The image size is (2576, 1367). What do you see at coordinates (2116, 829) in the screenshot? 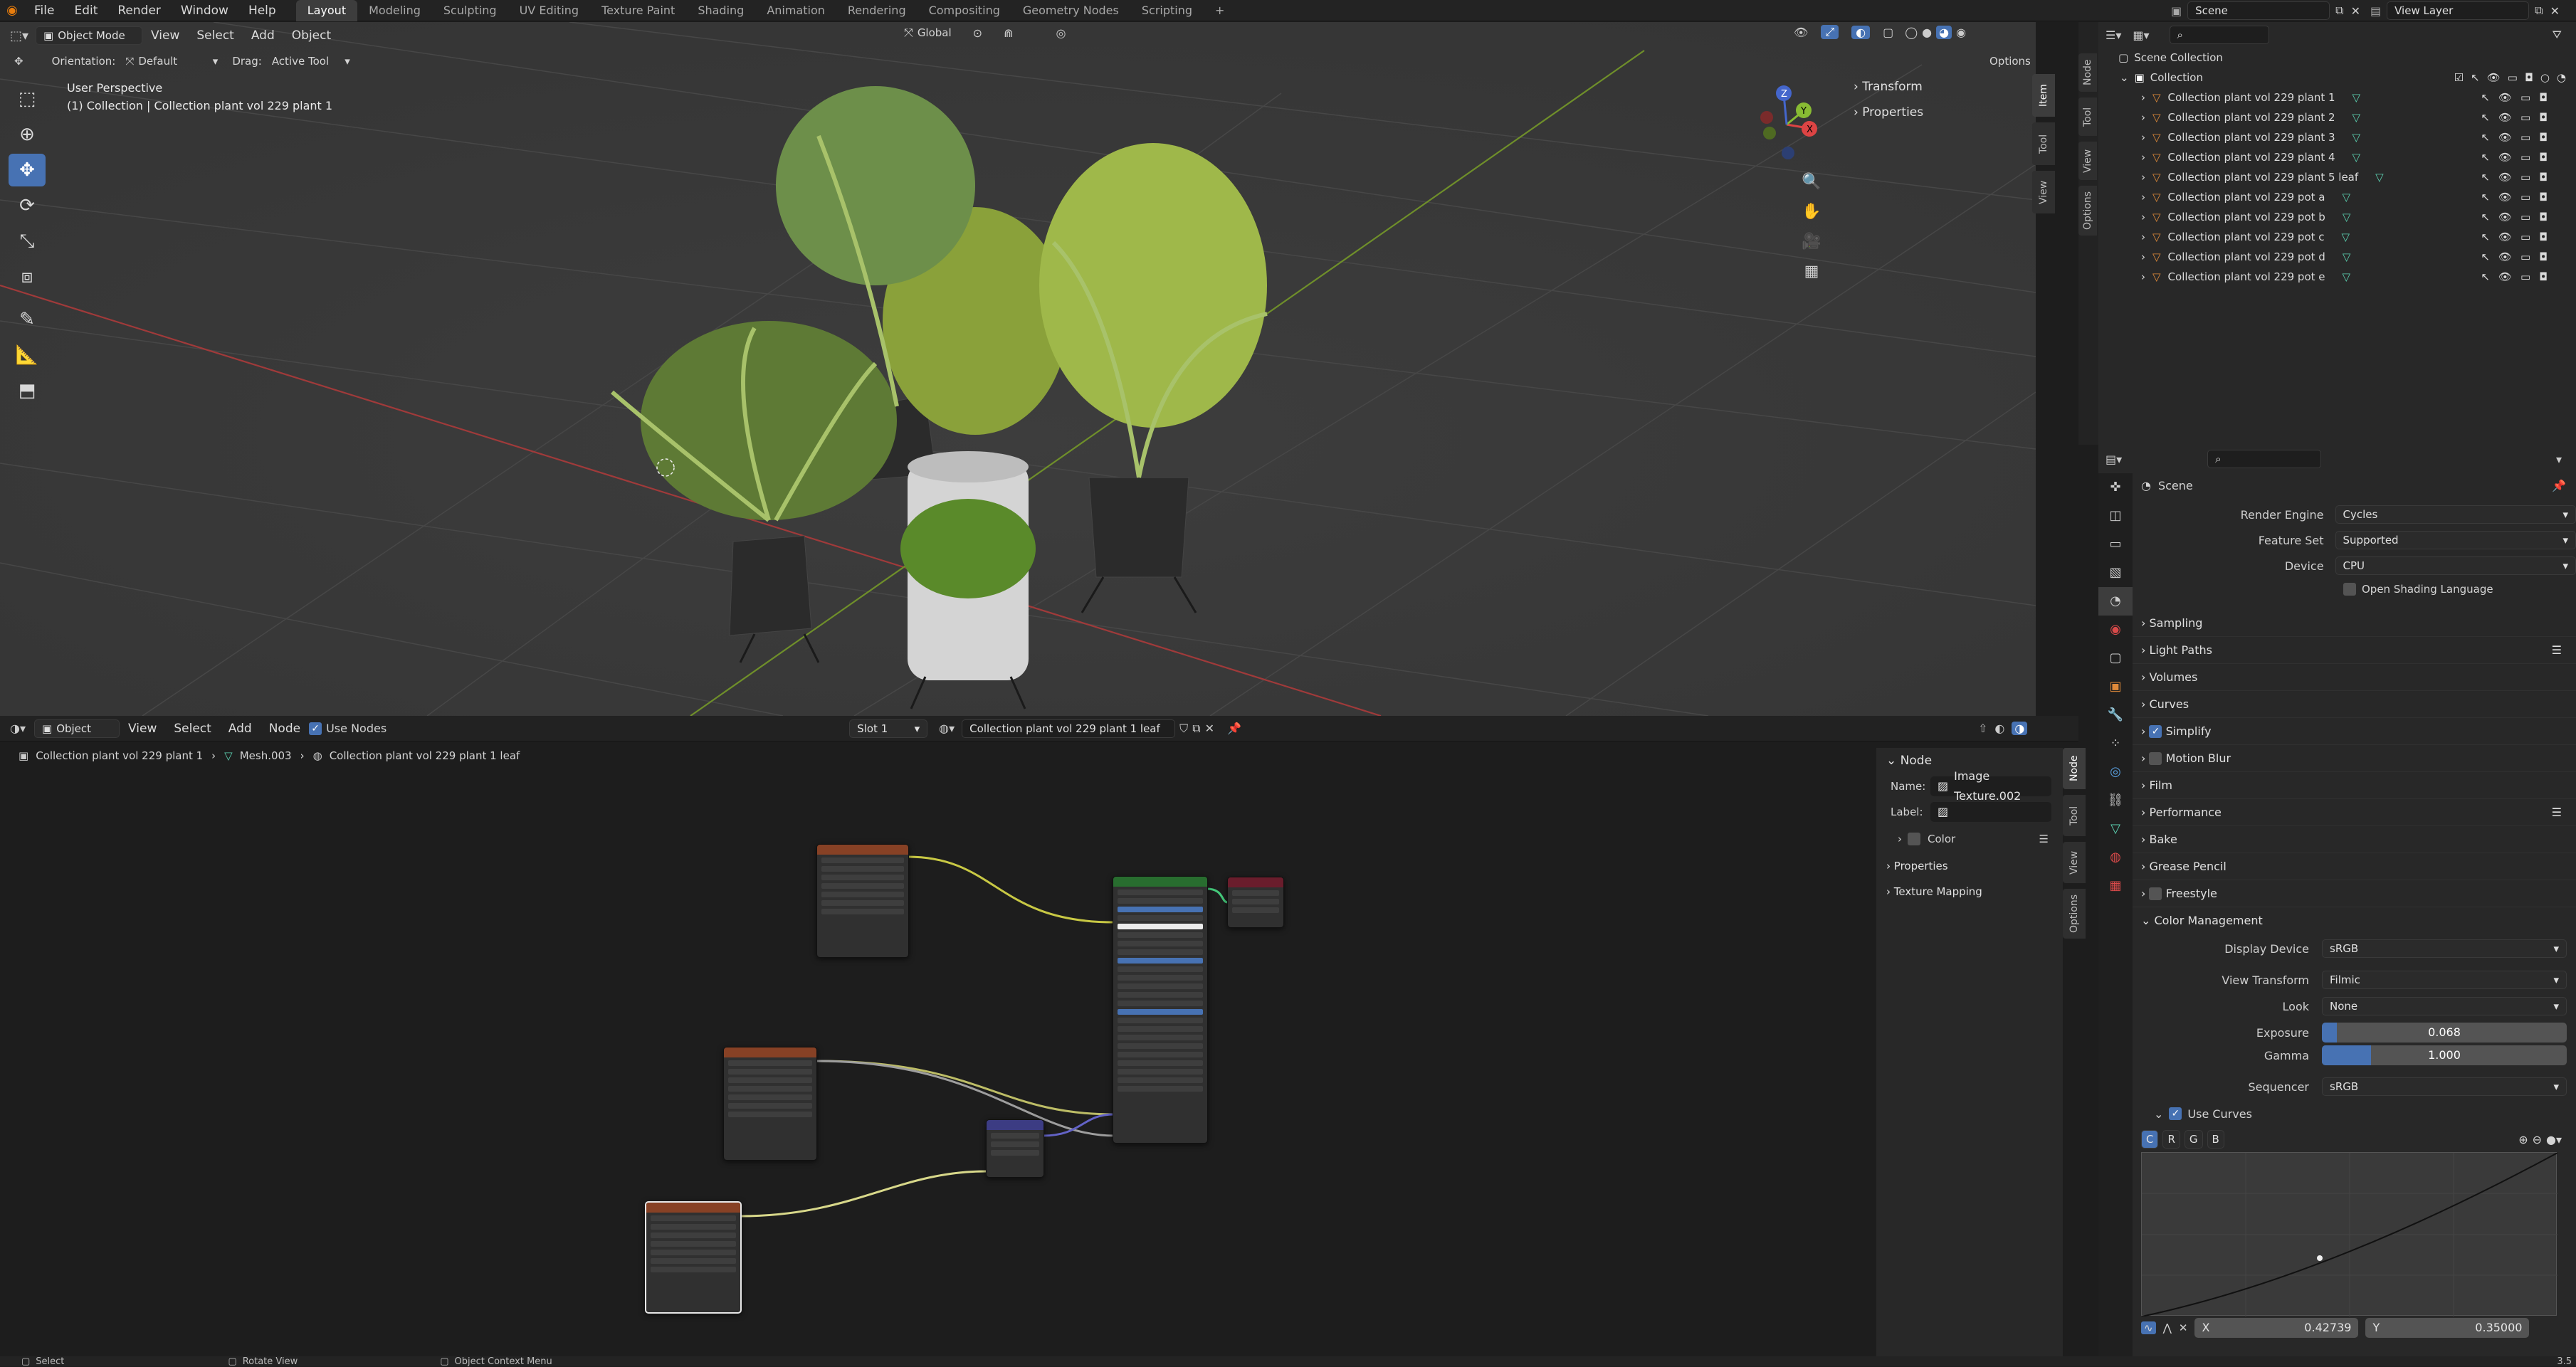
I see `data-tab-icon: ▽` at bounding box center [2116, 829].